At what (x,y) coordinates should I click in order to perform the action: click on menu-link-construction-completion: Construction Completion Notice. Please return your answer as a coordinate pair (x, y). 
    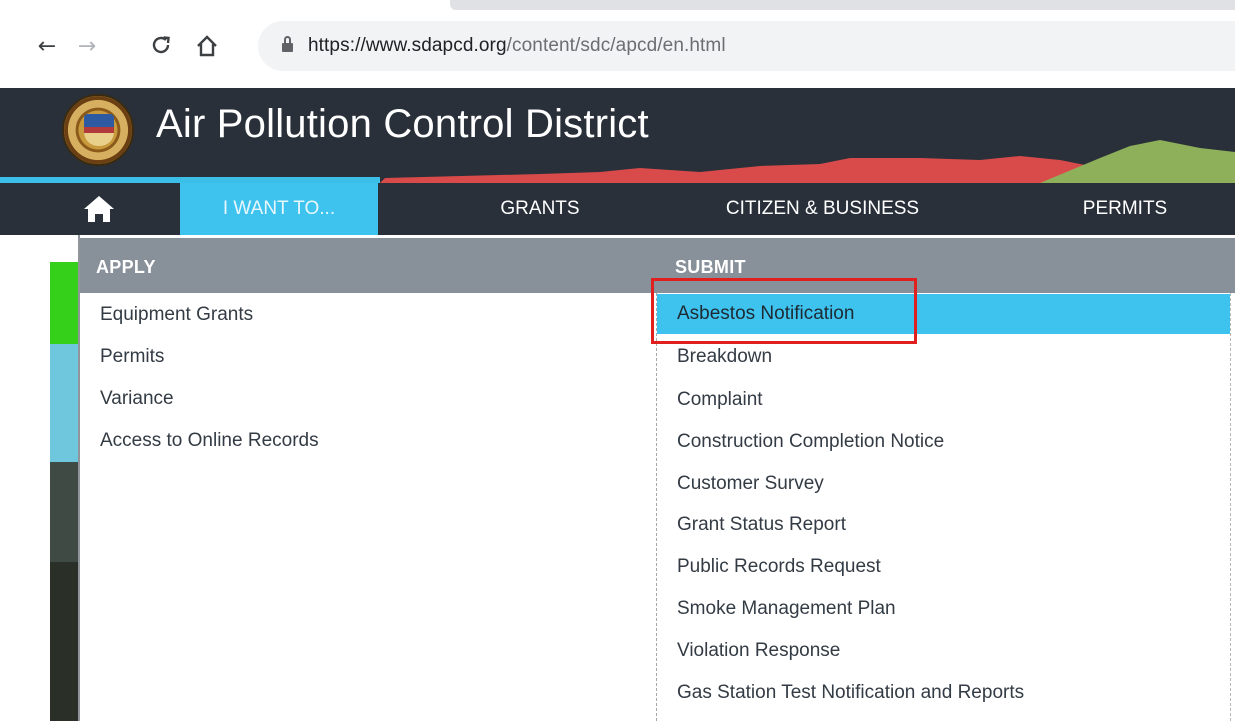
    Looking at the image, I should click on (810, 442).